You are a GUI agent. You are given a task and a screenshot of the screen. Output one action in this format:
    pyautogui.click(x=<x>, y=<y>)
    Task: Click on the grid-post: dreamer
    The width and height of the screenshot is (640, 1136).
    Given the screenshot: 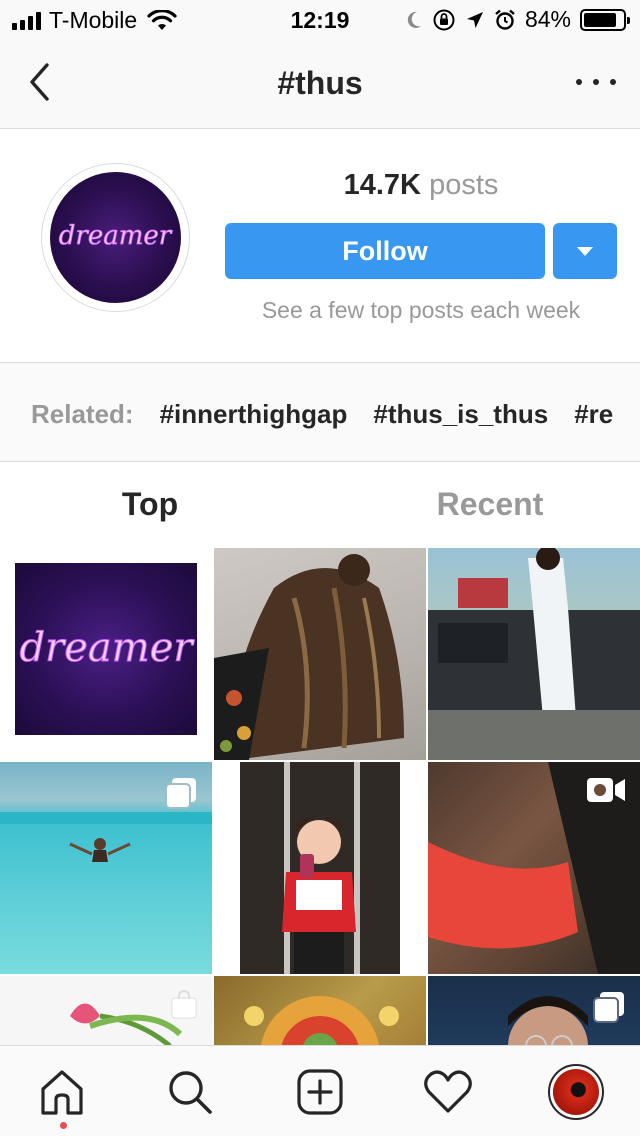 What is the action you would take?
    pyautogui.click(x=106, y=654)
    